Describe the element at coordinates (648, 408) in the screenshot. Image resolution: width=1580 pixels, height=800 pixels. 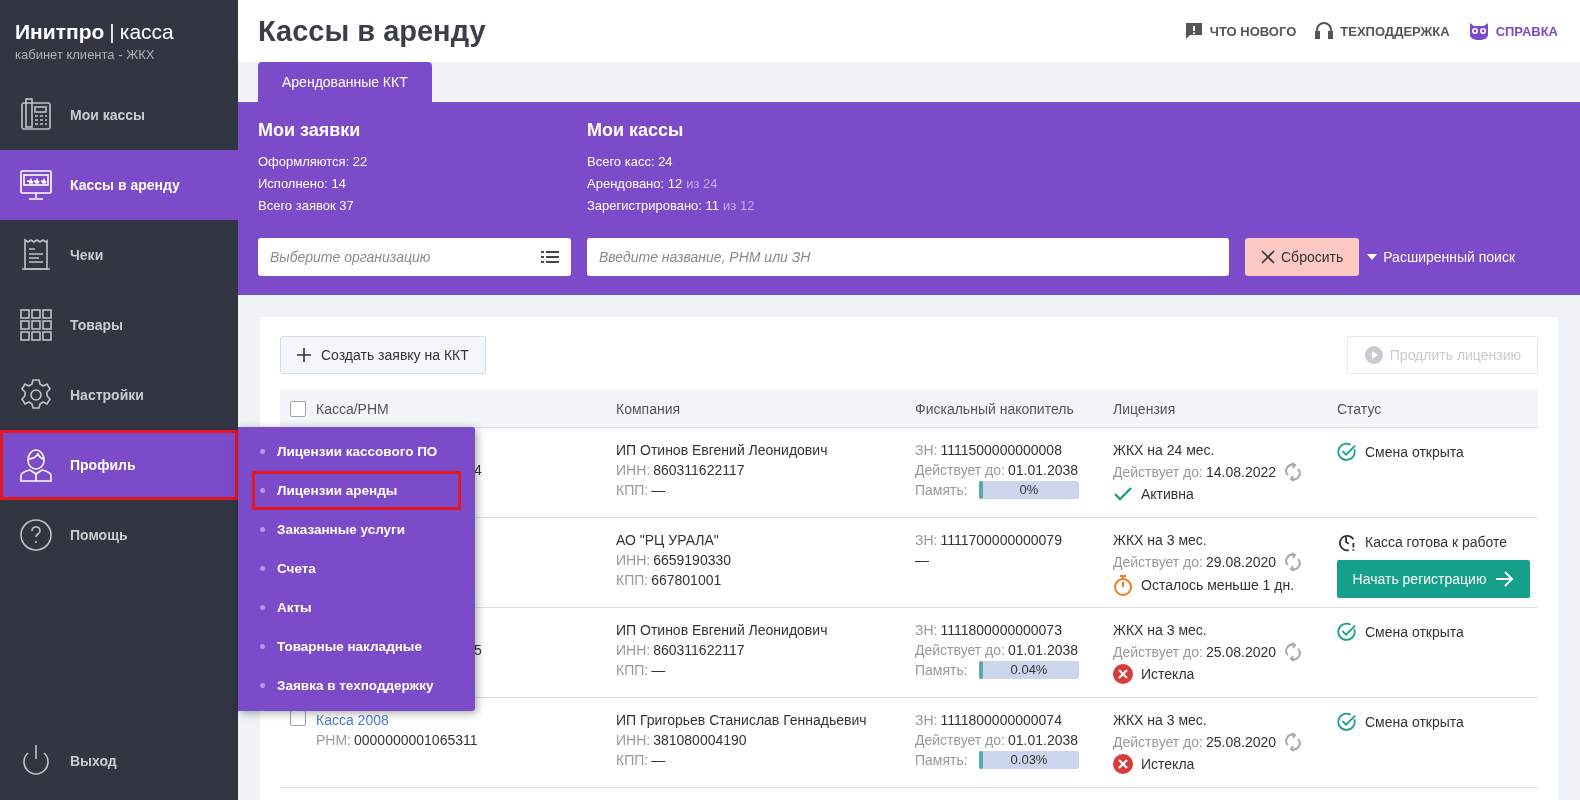
I see `column-header: Компания` at that location.